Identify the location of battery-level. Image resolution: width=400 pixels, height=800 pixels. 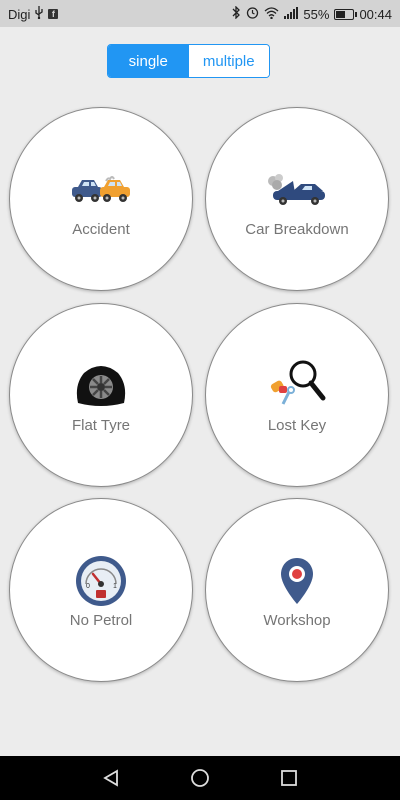
(341, 14).